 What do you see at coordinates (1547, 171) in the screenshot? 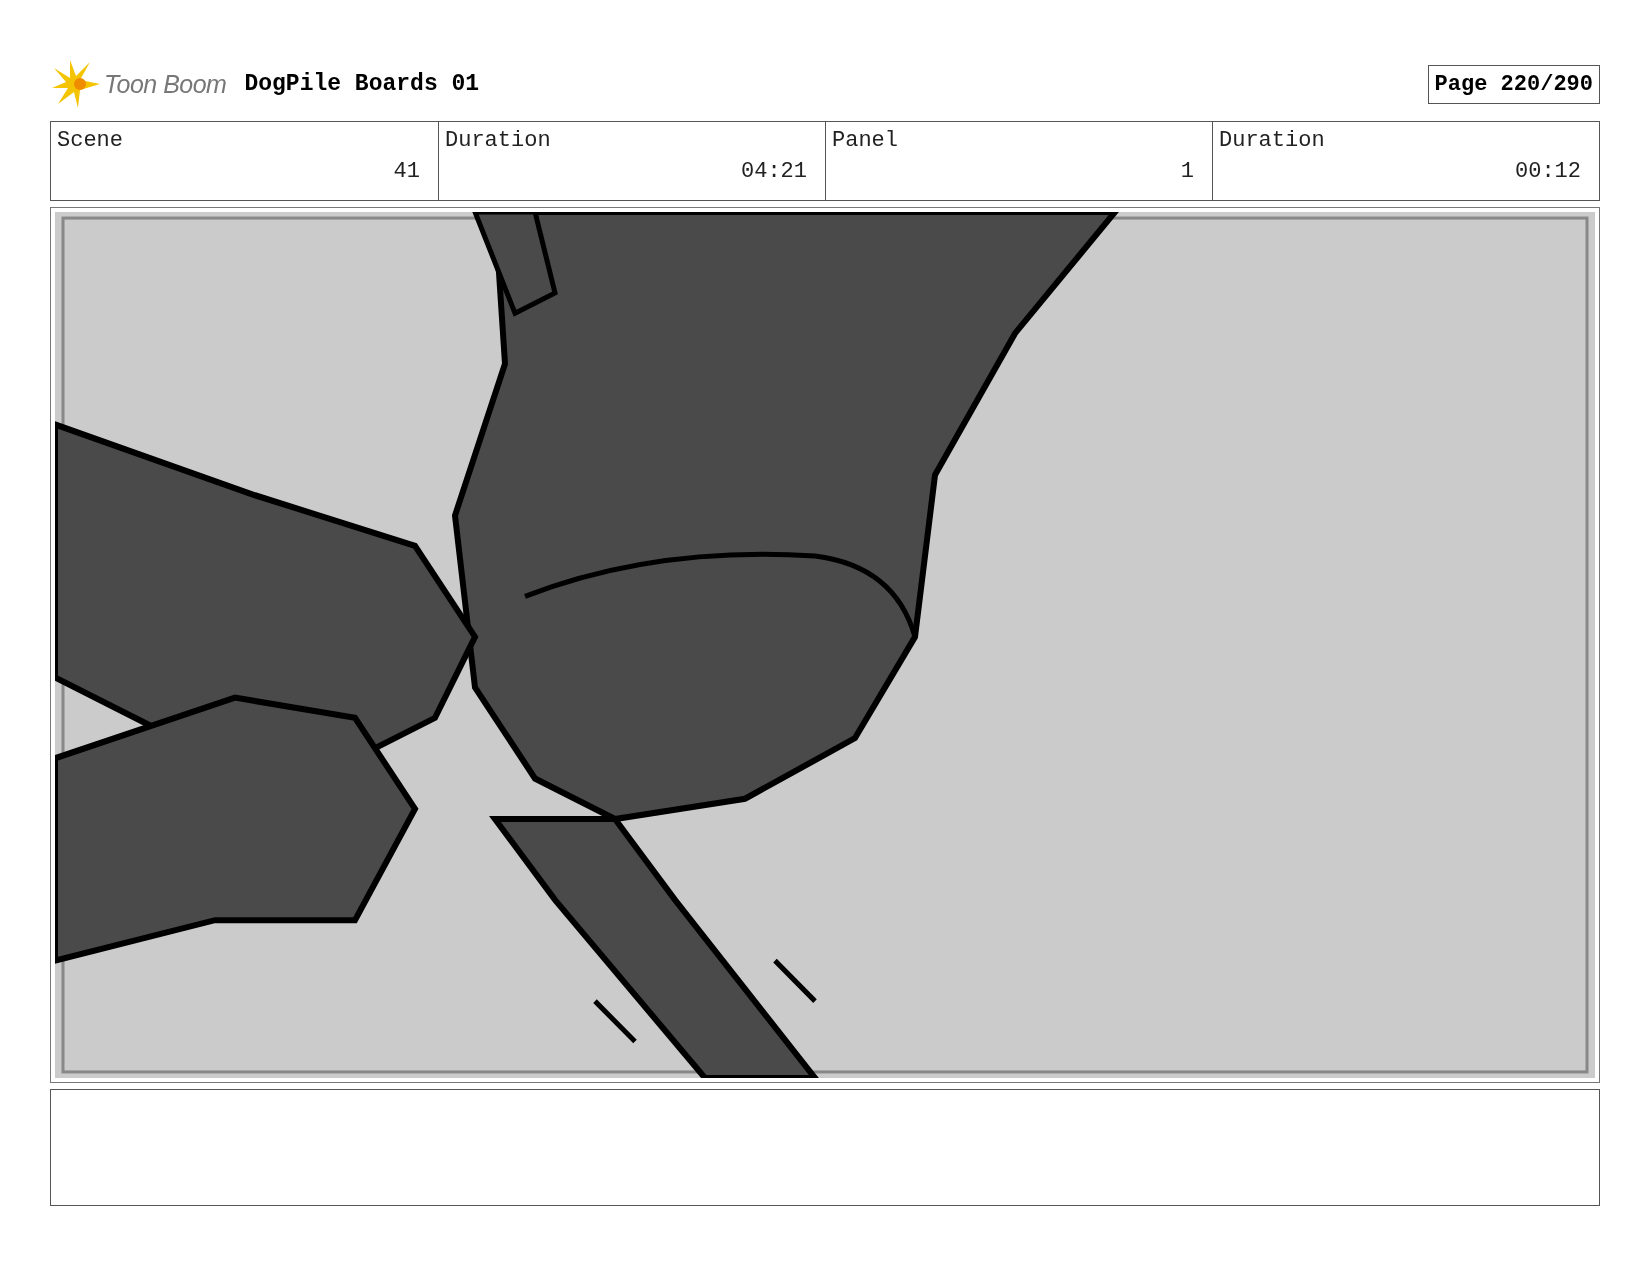
I see `field-value: 00:12` at bounding box center [1547, 171].